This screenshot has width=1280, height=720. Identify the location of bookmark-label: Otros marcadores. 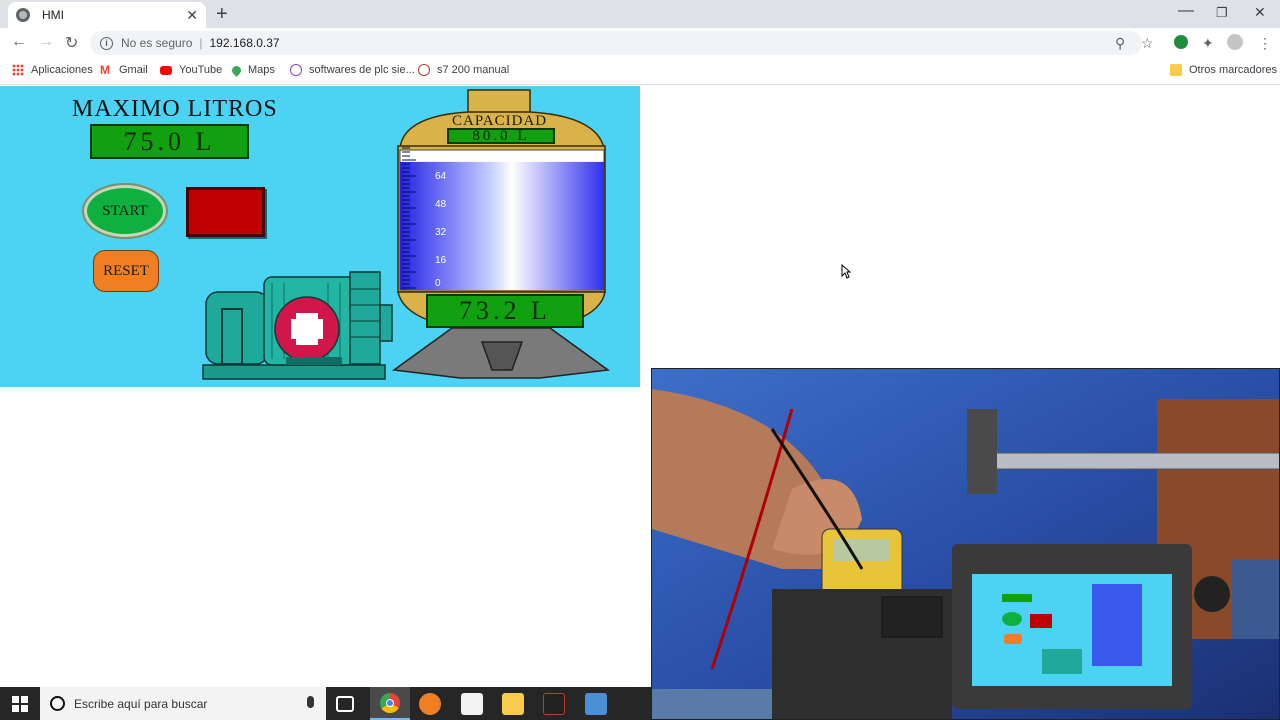
(1233, 70).